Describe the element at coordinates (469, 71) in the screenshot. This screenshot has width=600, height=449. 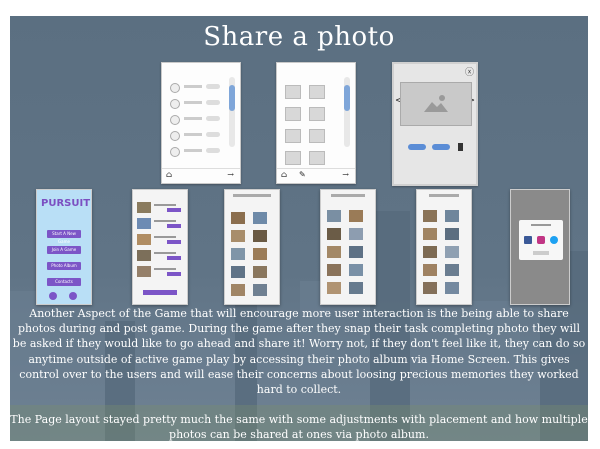
I see `close-icon: ⓧ` at that location.